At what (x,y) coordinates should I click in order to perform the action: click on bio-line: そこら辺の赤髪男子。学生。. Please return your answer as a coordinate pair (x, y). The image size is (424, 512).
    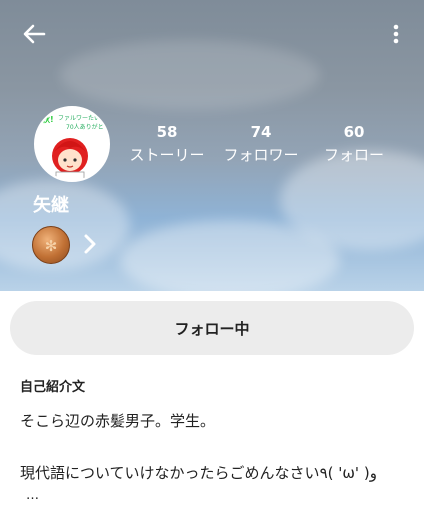
    Looking at the image, I should click on (118, 421).